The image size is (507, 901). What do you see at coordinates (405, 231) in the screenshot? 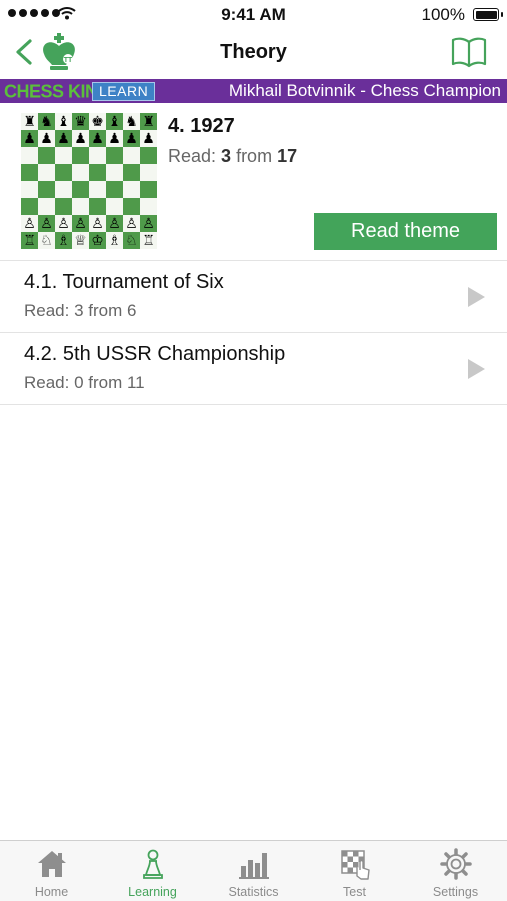
I see `read-theme-button: Read theme` at bounding box center [405, 231].